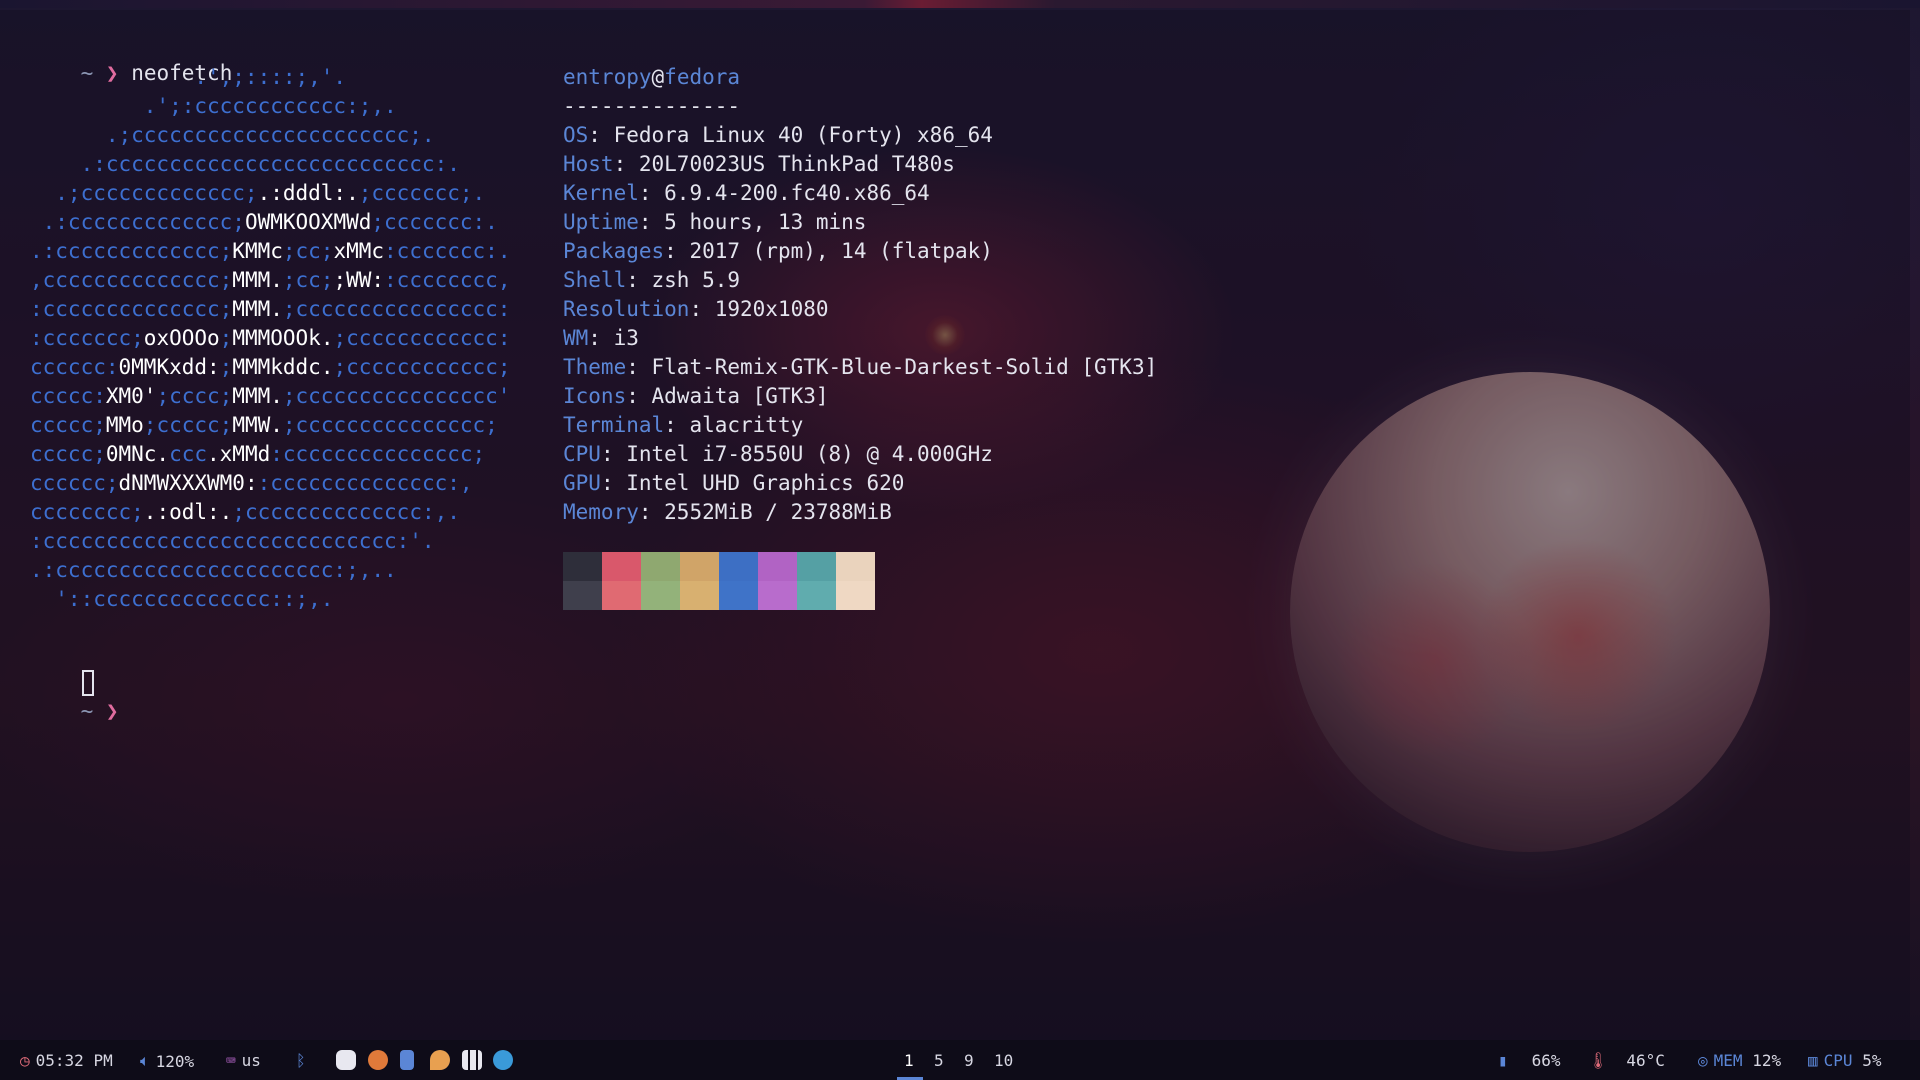 This screenshot has height=1080, width=1920. I want to click on info-row-uptime: Uptime: 5 hours, 13 mins, so click(860, 222).